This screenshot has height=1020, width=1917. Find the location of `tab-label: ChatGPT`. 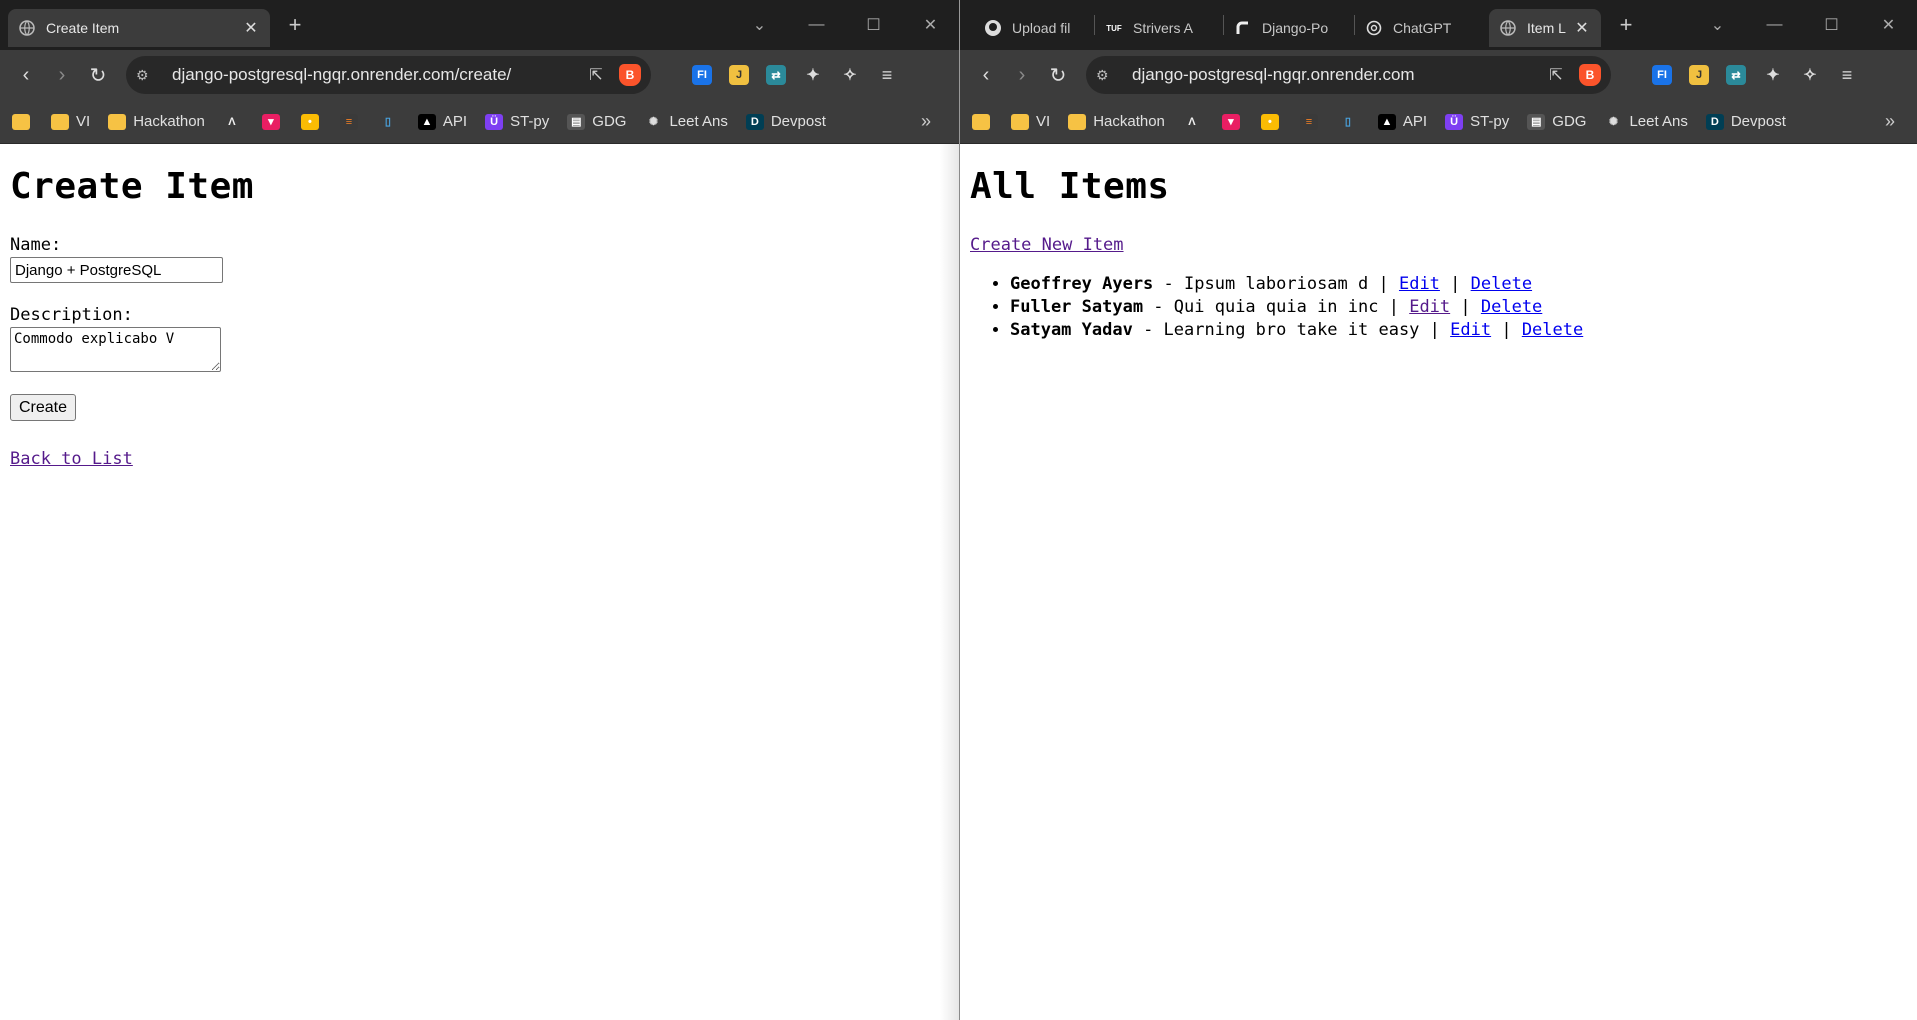

tab-label: ChatGPT is located at coordinates (1422, 28).